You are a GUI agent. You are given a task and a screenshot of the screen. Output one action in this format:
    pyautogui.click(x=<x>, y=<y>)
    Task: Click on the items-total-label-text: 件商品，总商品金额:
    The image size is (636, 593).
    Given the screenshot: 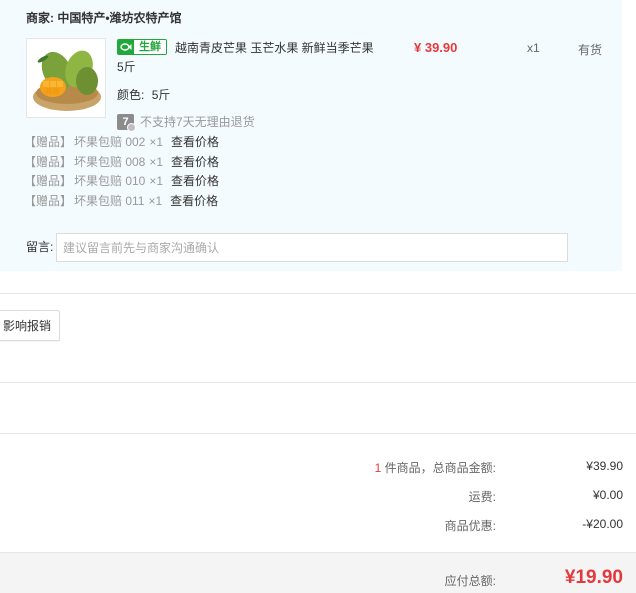 What is the action you would take?
    pyautogui.click(x=438, y=468)
    